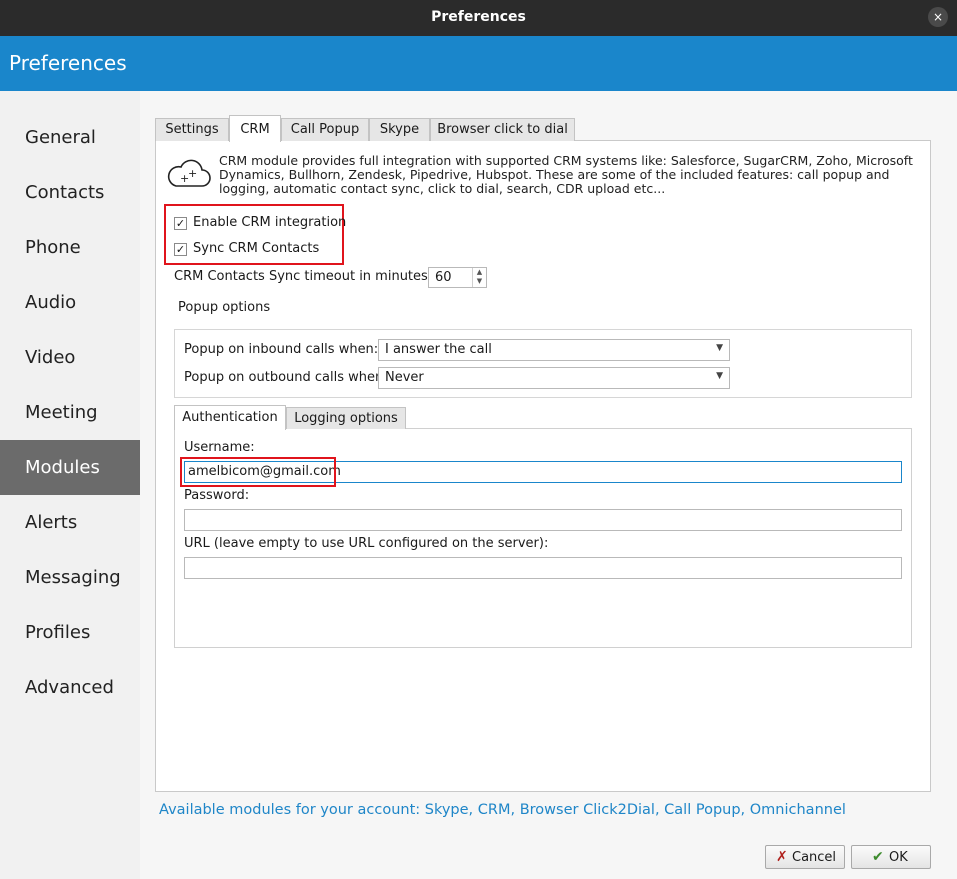 Image resolution: width=957 pixels, height=879 pixels. Describe the element at coordinates (217, 495) in the screenshot. I see `password-label: Password:` at that location.